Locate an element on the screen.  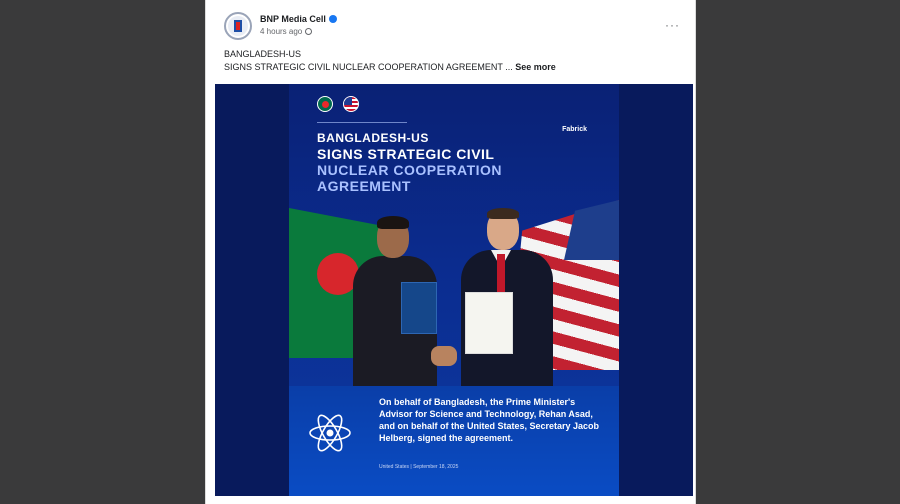
flag-badges is located at coordinates (341, 106).